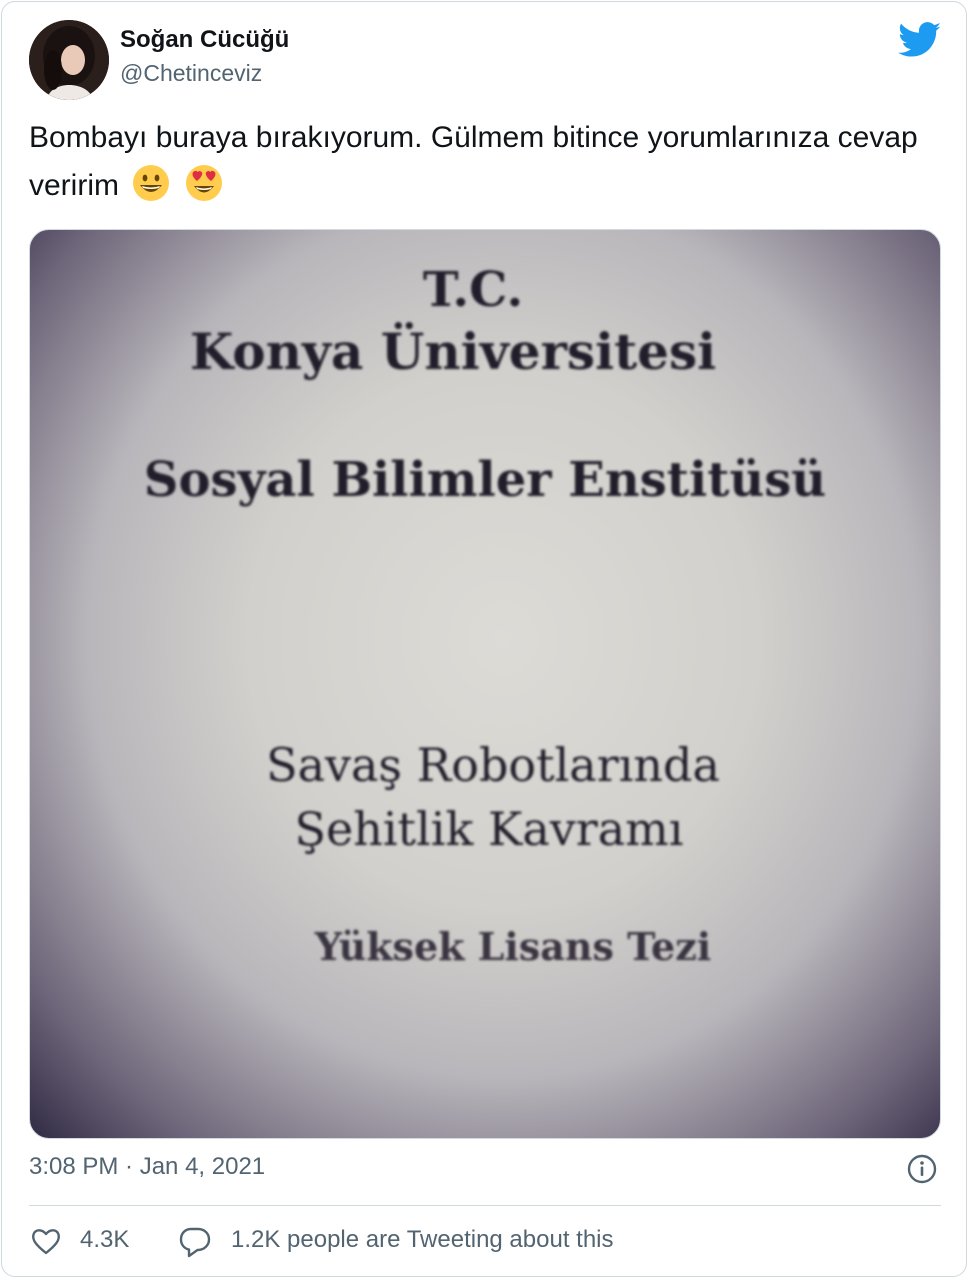  Describe the element at coordinates (204, 183) in the screenshot. I see `heart-eyes-emoji` at that location.